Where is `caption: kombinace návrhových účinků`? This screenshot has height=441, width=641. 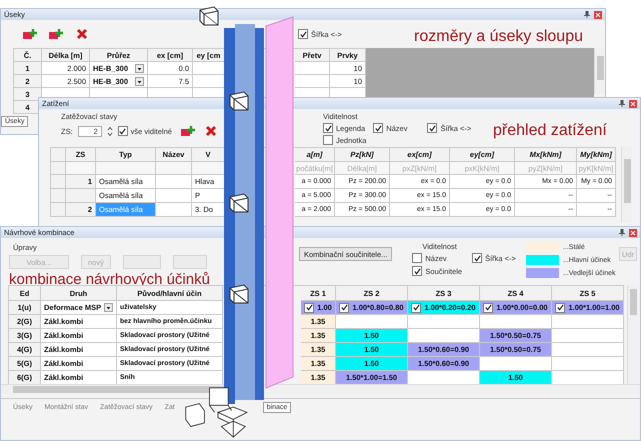 caption: kombinace návrhových účinků is located at coordinates (110, 279).